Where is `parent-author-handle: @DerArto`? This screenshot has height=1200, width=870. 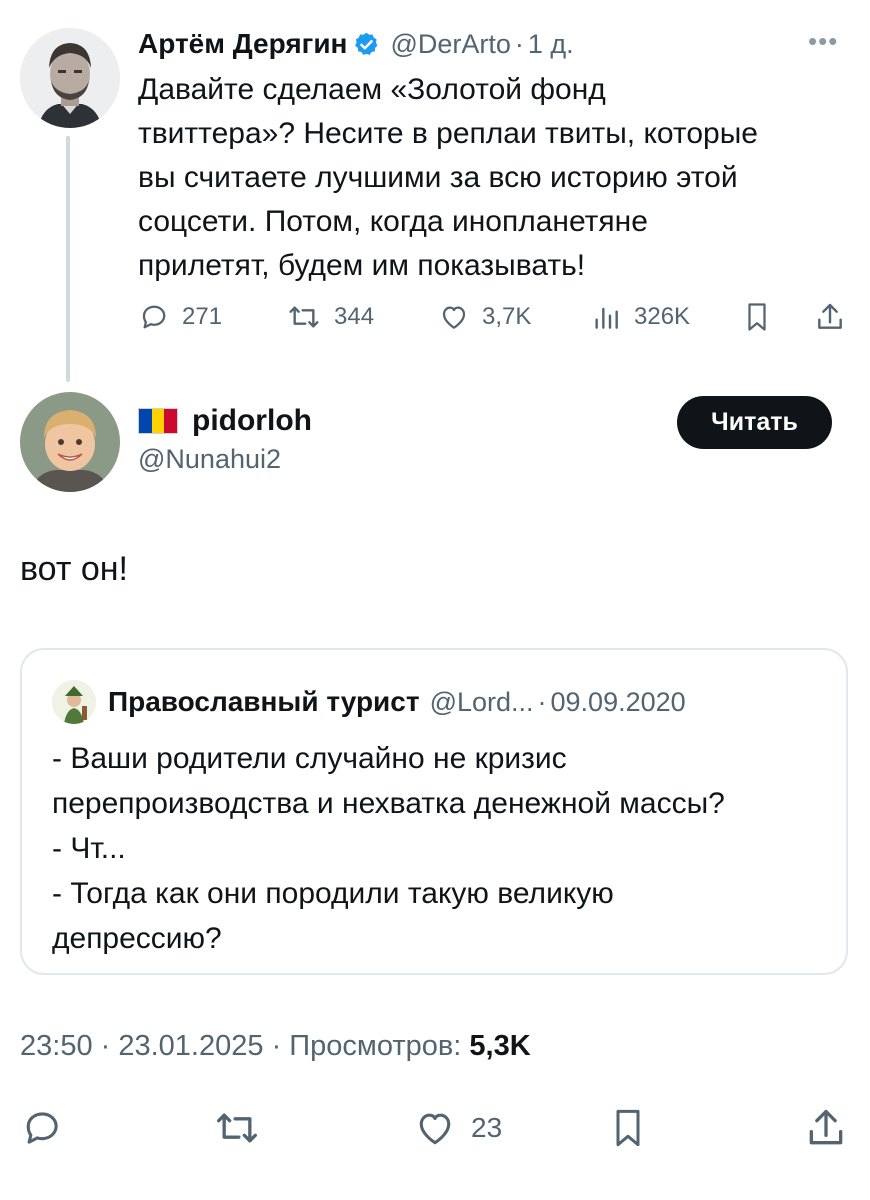
parent-author-handle: @DerArto is located at coordinates (450, 44).